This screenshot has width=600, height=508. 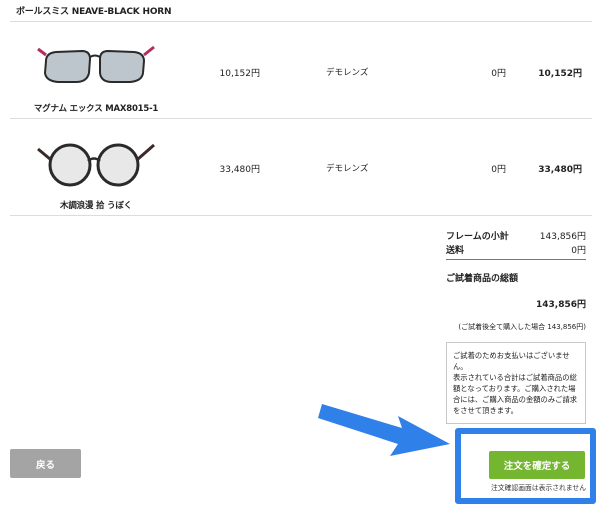 What do you see at coordinates (561, 305) in the screenshot?
I see `grand-total-value: 143,856円` at bounding box center [561, 305].